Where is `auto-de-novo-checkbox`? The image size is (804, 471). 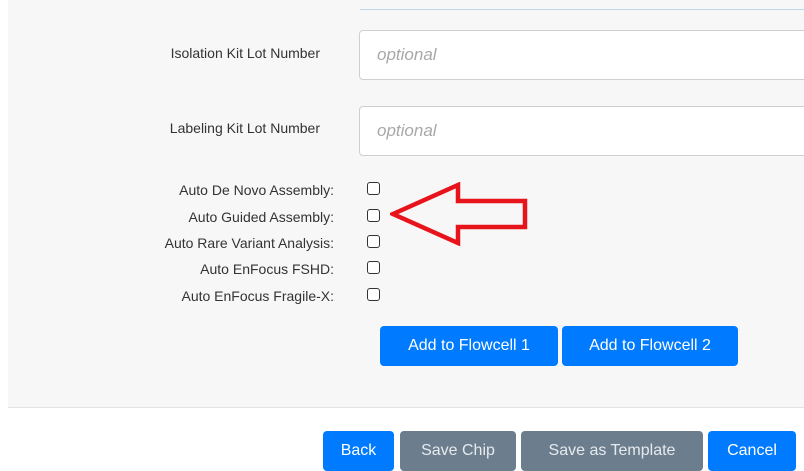 auto-de-novo-checkbox is located at coordinates (373, 188).